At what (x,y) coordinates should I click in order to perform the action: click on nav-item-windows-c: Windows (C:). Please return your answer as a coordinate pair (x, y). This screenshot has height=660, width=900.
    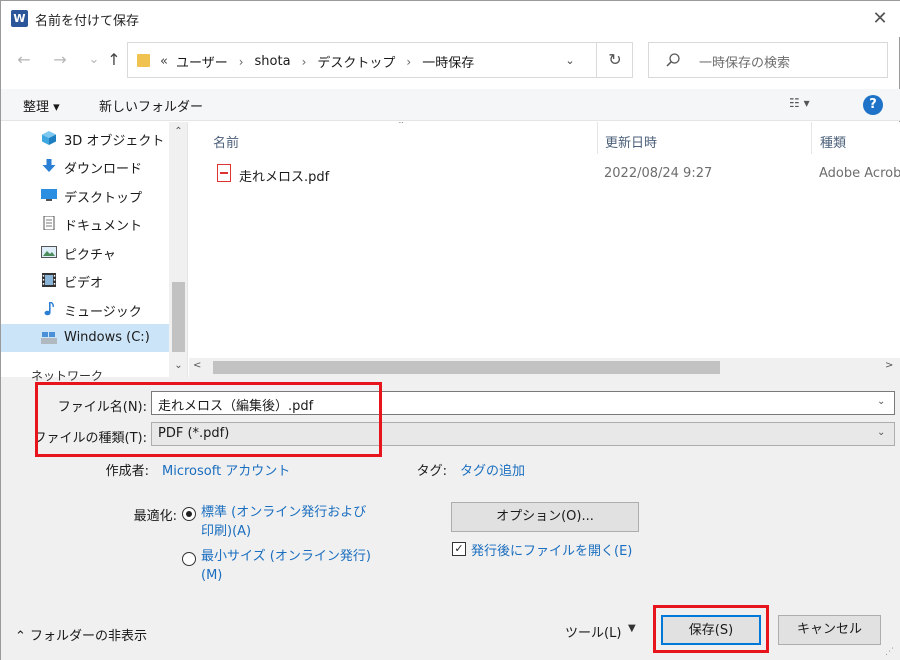
    Looking at the image, I should click on (85, 338).